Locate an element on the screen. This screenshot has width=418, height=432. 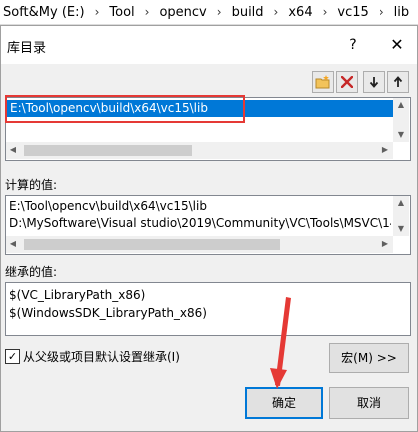
macros-button: 宏(M) >> is located at coordinates (369, 358).